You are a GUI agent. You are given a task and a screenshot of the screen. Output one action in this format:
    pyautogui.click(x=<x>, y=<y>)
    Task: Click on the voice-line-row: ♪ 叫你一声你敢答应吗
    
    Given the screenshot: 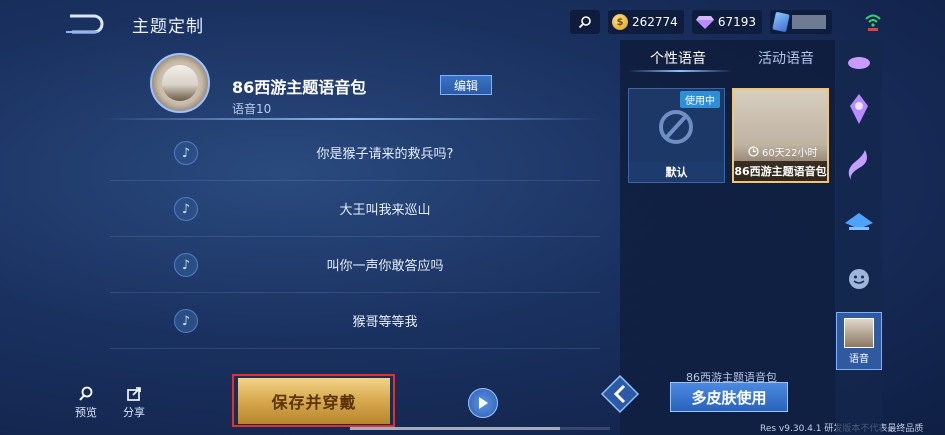 What is the action you would take?
    pyautogui.click(x=355, y=265)
    